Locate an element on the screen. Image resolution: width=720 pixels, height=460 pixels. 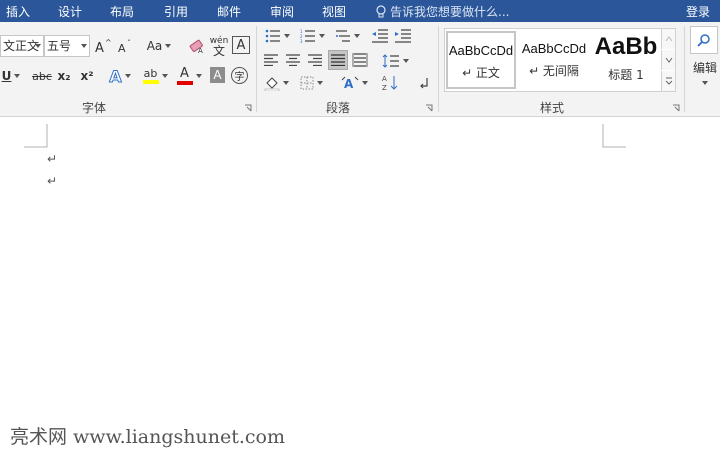
group-divider is located at coordinates (684, 69).